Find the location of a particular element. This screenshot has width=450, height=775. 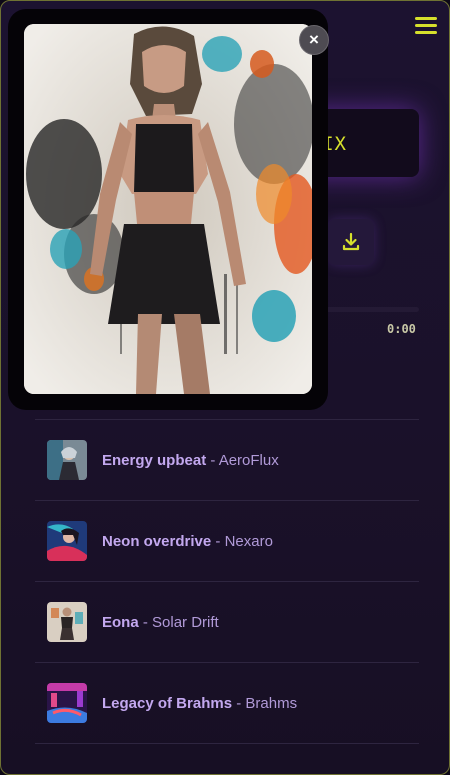

track-title: Energy upbeat is located at coordinates (154, 460).